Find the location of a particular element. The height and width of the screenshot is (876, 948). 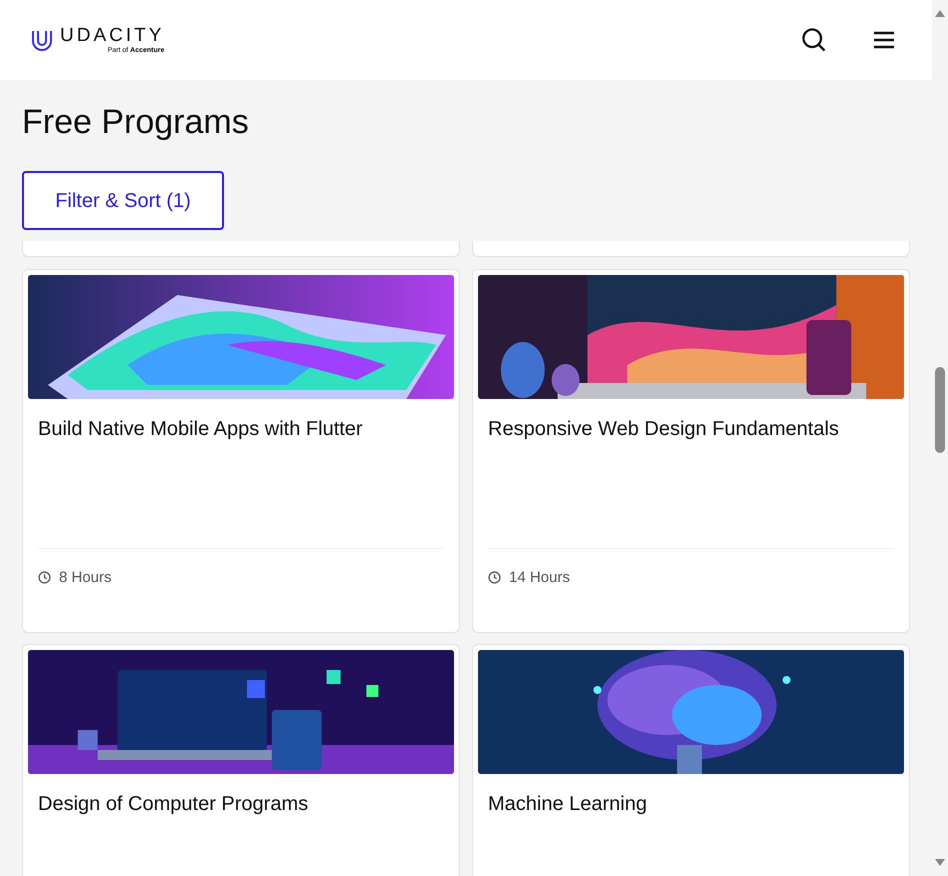

filter-sort-button: Filter & Sort (1) is located at coordinates (123, 200).